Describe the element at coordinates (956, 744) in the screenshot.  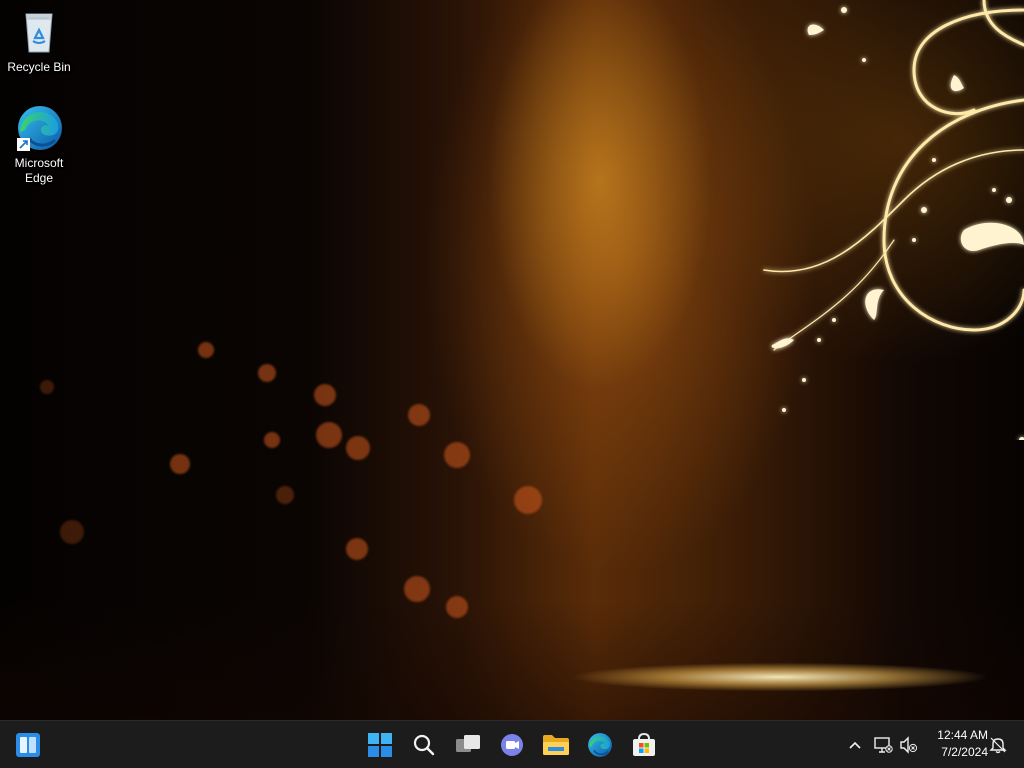
I see `taskbar-clock: 12:44 AM 7/2/2024` at that location.